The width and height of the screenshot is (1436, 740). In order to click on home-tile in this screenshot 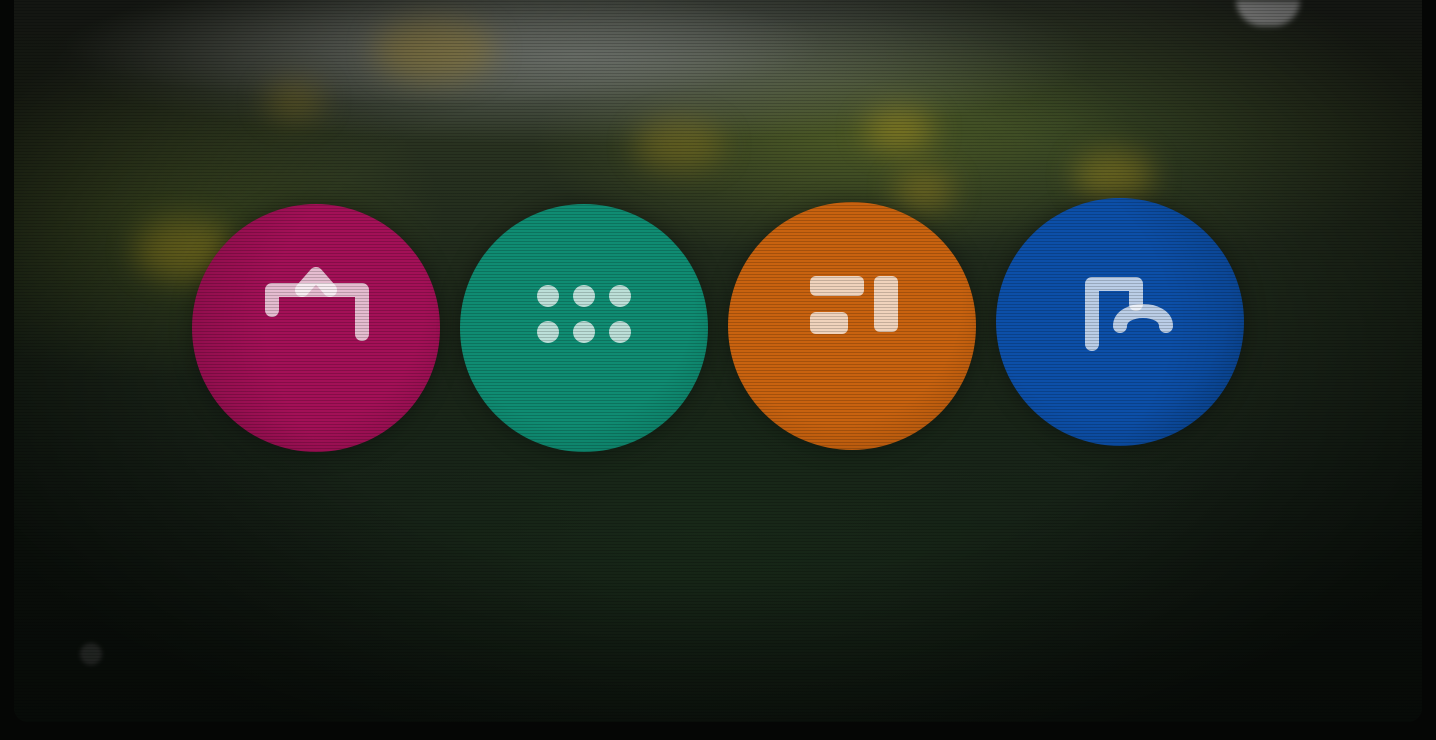, I will do `click(1120, 322)`.